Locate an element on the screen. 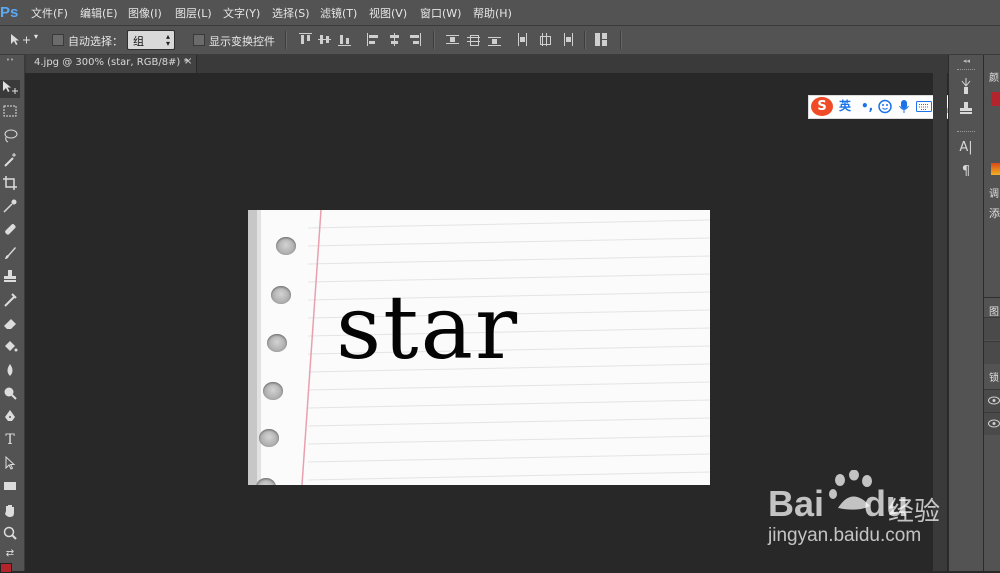 This screenshot has width=1000, height=573. auto-select-value: 组 is located at coordinates (138, 41).